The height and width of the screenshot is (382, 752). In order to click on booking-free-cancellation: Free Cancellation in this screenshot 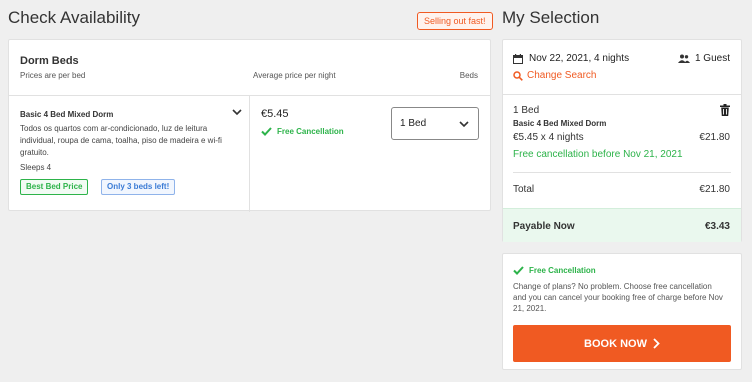, I will do `click(554, 270)`.